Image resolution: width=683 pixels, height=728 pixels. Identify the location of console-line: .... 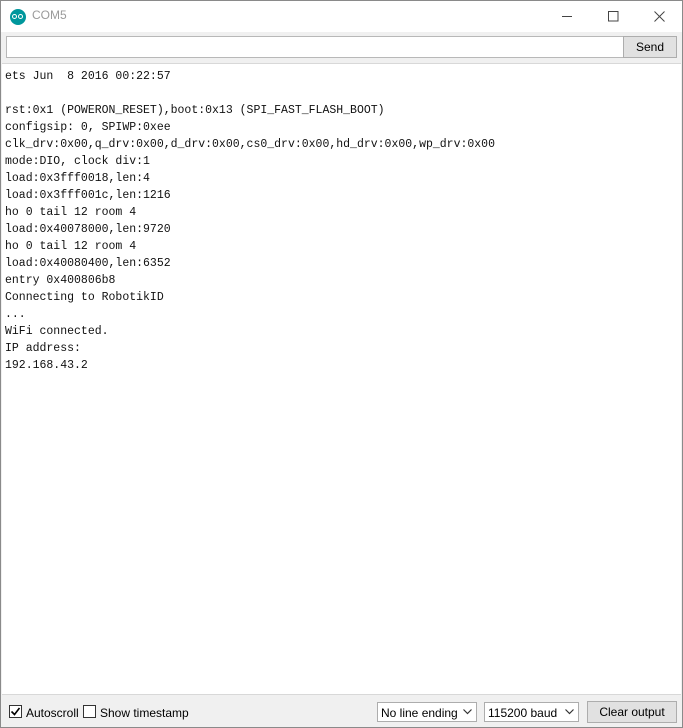
(15, 314).